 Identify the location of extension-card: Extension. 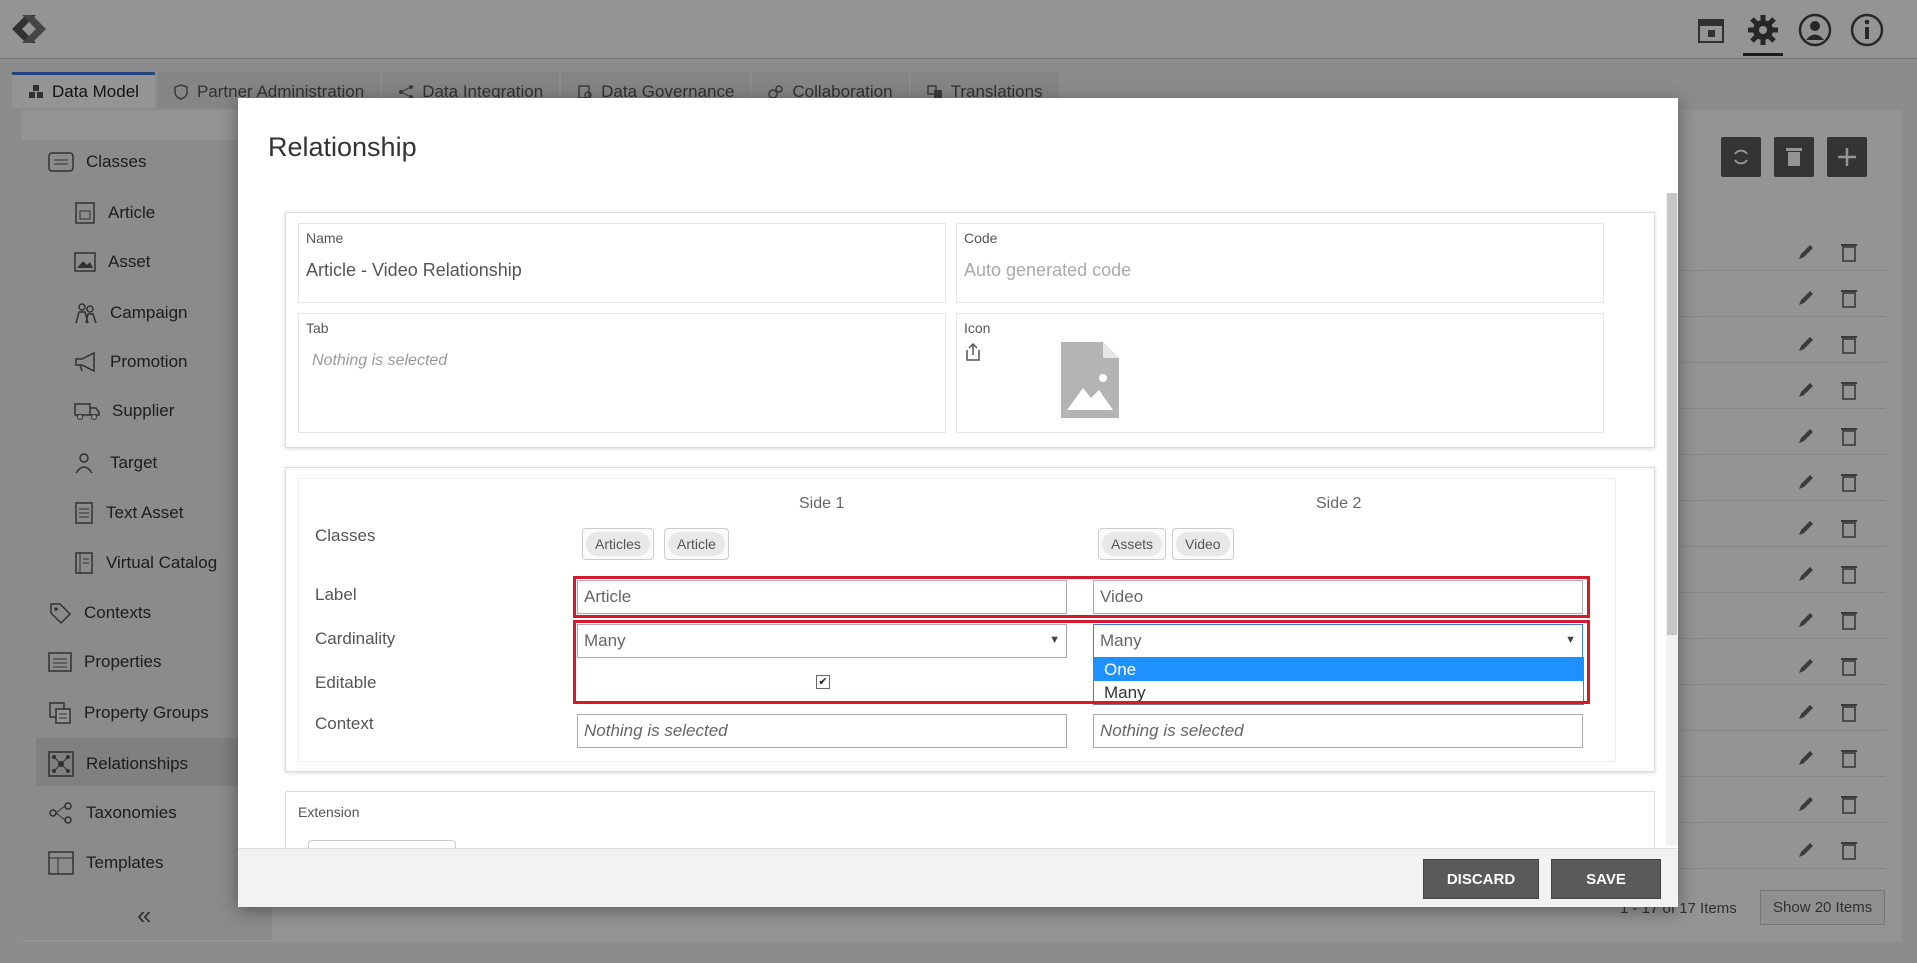
(970, 821).